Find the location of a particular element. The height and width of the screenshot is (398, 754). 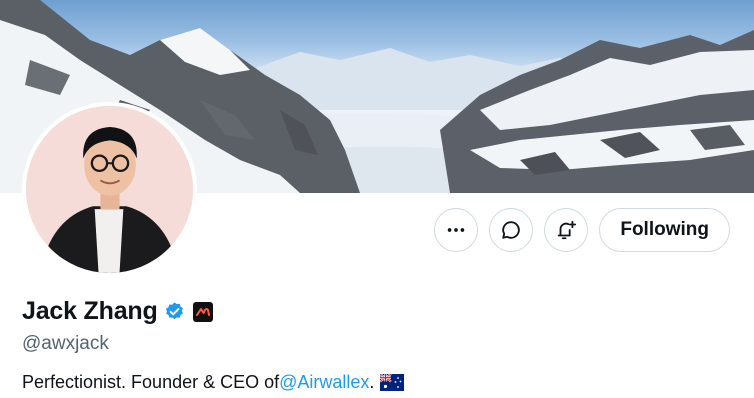

verified-badge-icon is located at coordinates (174, 311).